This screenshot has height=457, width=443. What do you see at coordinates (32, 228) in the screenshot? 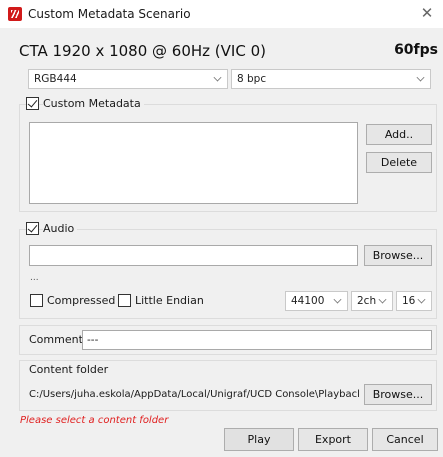
I see `audio-checkbox` at bounding box center [32, 228].